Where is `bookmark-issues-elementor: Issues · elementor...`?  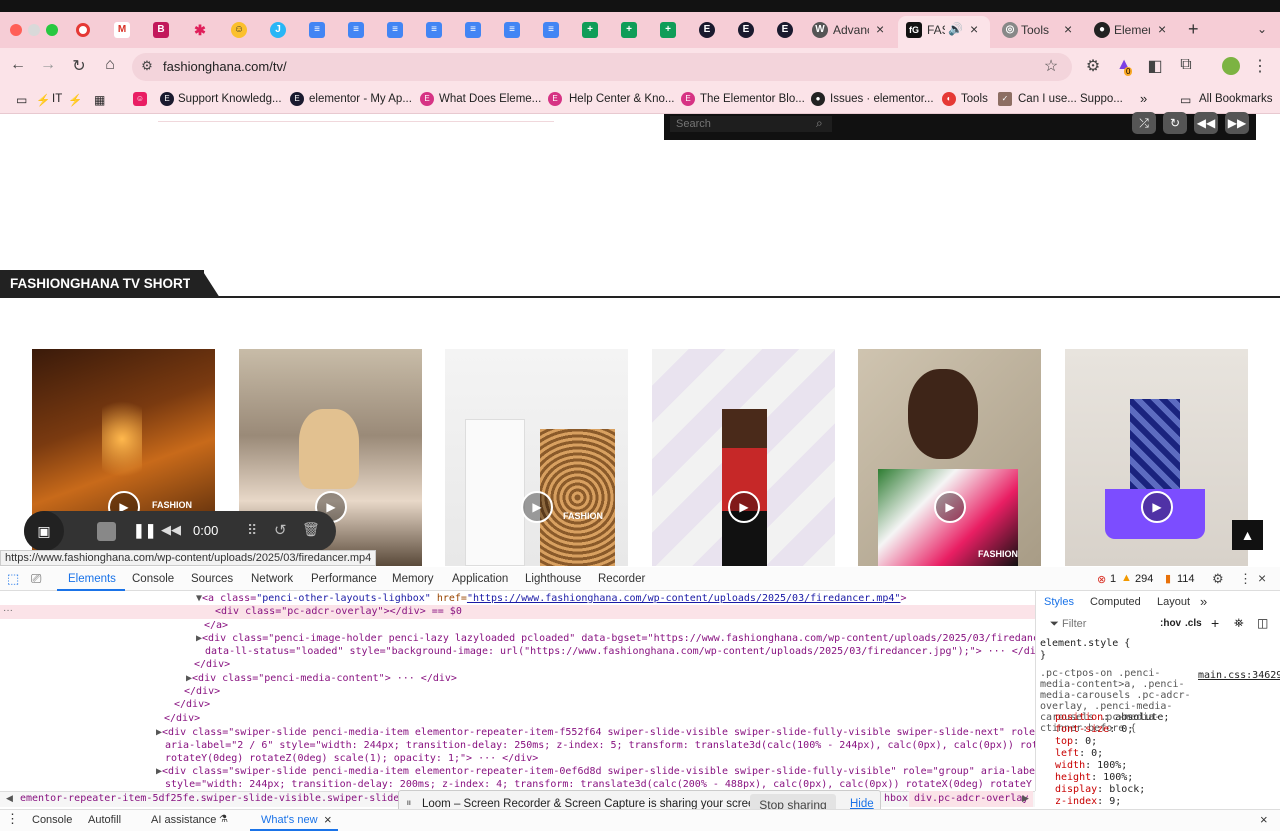
bookmark-issues-elementor: Issues · elementor... is located at coordinates (882, 99).